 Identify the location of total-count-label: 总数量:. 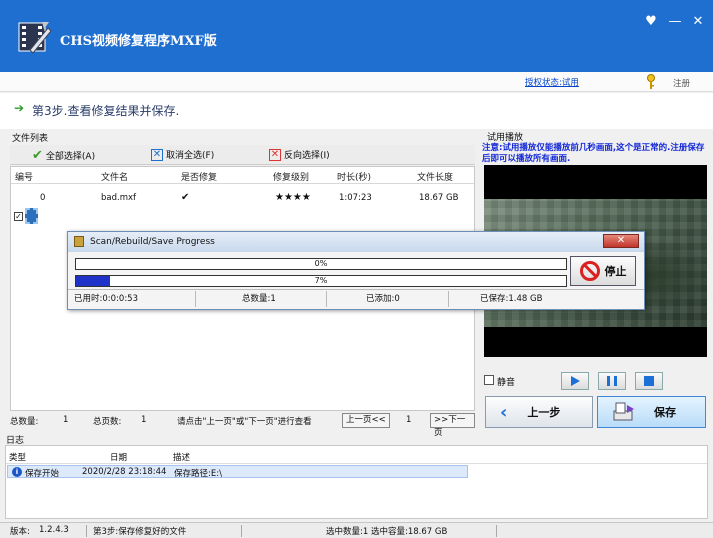
(24, 422).